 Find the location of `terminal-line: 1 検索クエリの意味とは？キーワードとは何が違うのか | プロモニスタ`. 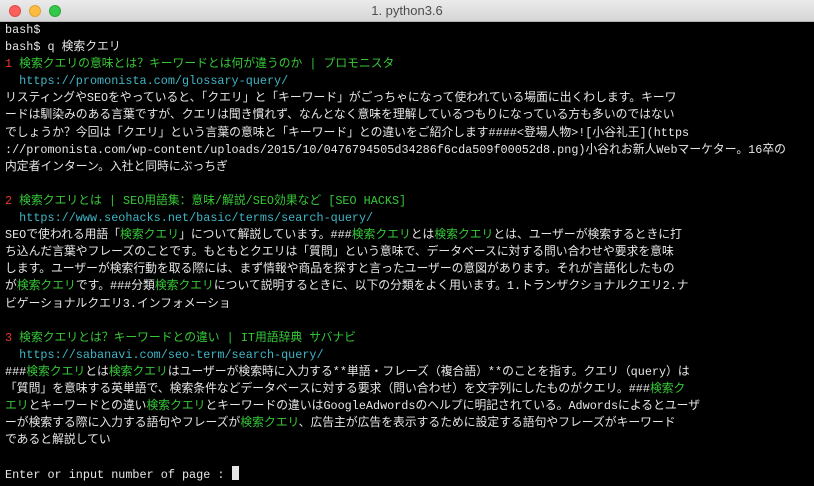

terminal-line: 1 検索クエリの意味とは？キーワードとは何が違うのか | プロモニスタ is located at coordinates (407, 64).